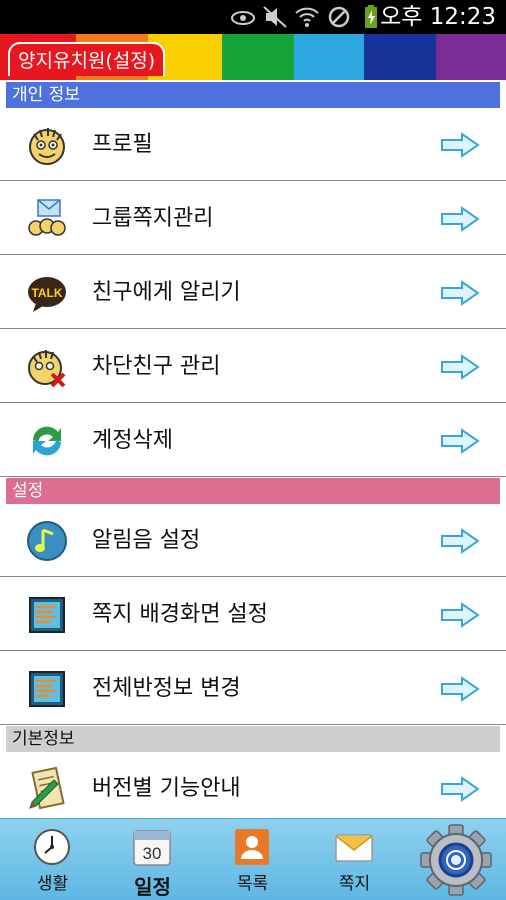 This screenshot has height=900, width=506. Describe the element at coordinates (47, 441) in the screenshot. I see `refresh-icon` at that location.